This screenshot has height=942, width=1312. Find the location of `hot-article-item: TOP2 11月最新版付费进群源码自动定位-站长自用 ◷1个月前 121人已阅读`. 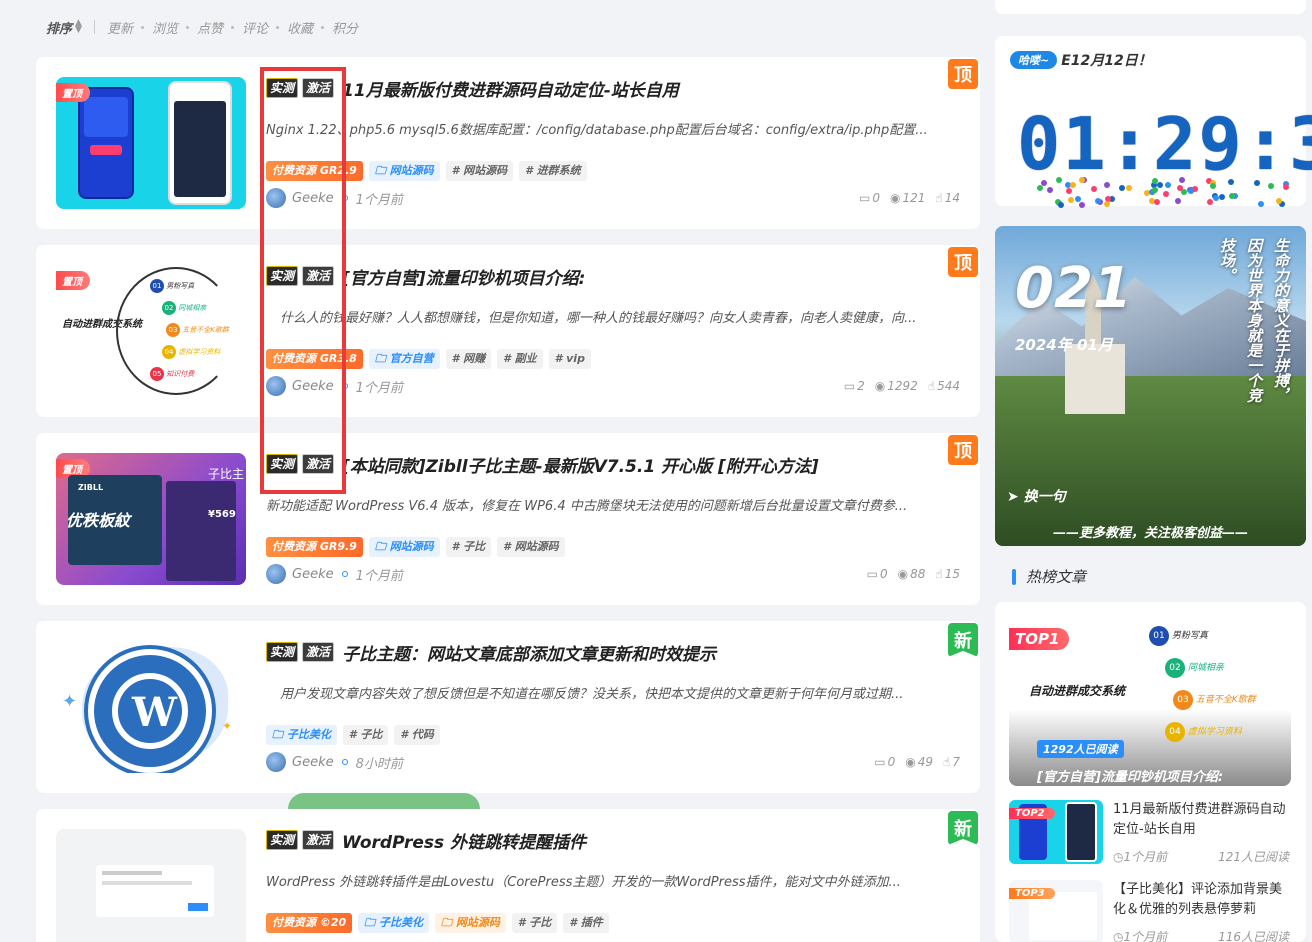

hot-article-item: TOP2 11月最新版付费进群源码自动定位-站长自用 ◷1个月前 121人已阅读 is located at coordinates (1150, 832).